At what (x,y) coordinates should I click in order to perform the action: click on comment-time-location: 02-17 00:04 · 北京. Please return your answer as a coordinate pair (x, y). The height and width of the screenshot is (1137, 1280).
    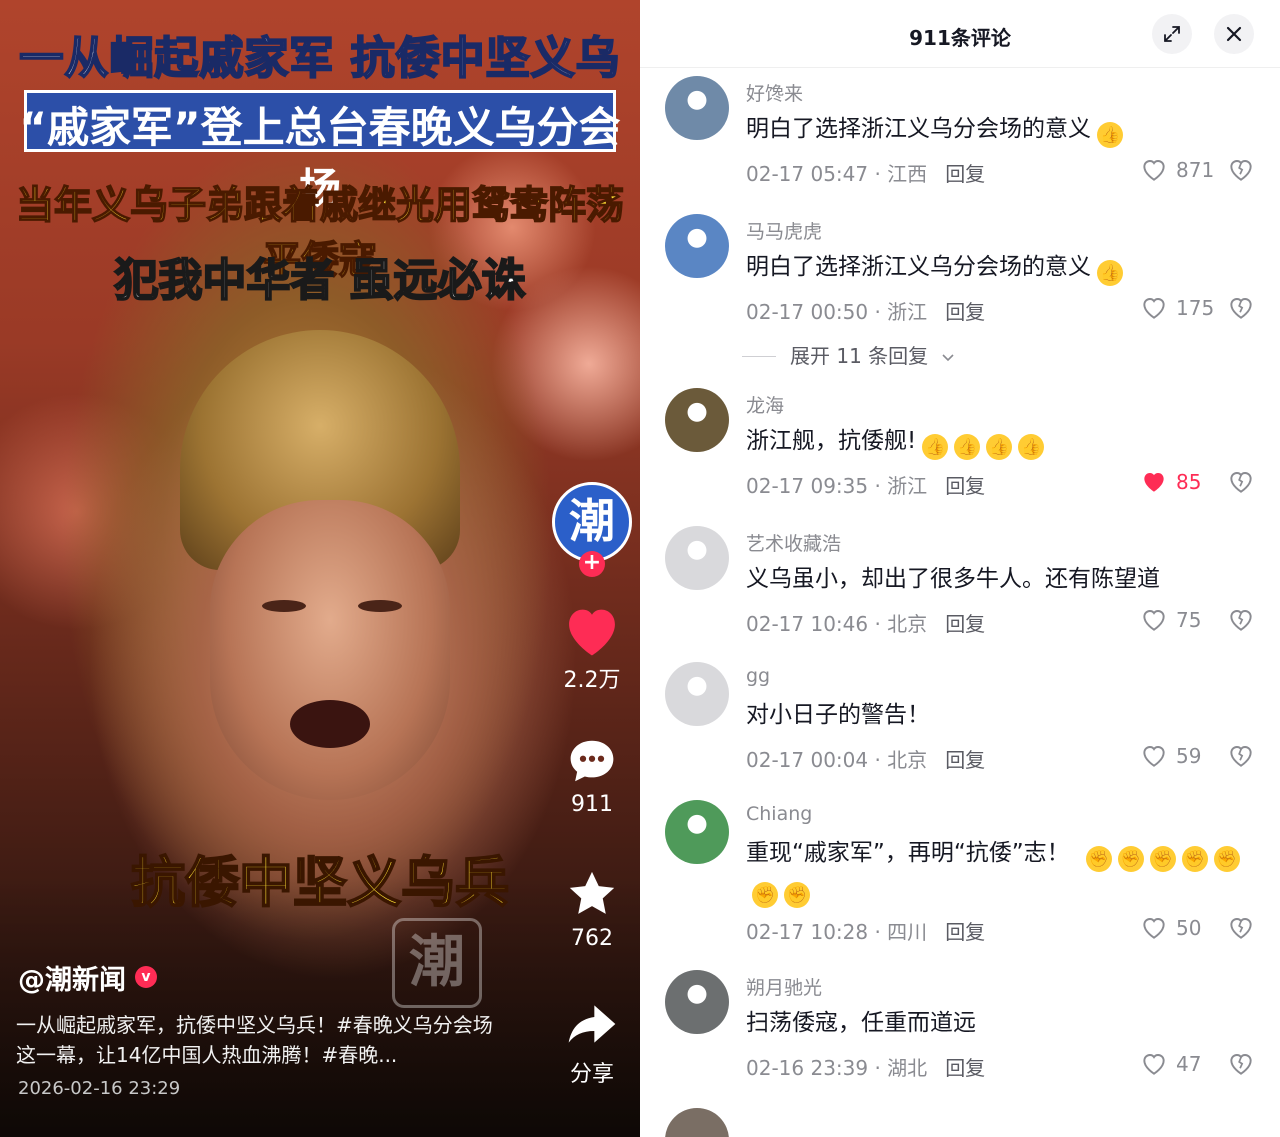
    Looking at the image, I should click on (837, 760).